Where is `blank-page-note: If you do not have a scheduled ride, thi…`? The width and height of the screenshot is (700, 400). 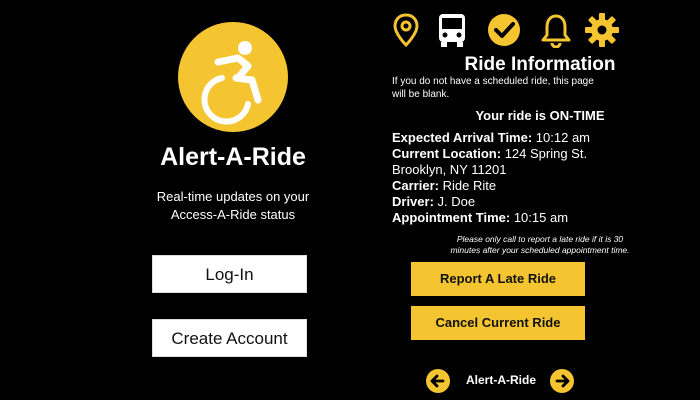 blank-page-note: If you do not have a scheduled ride, thi… is located at coordinates (537, 88).